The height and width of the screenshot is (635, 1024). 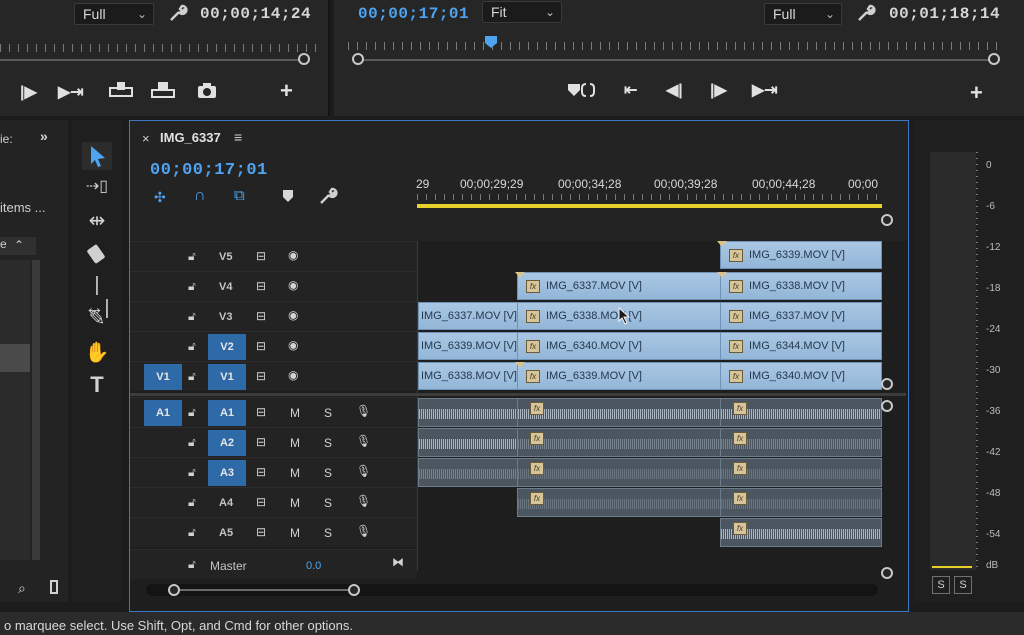 I want to click on close-tab-icon: ×, so click(x=146, y=138).